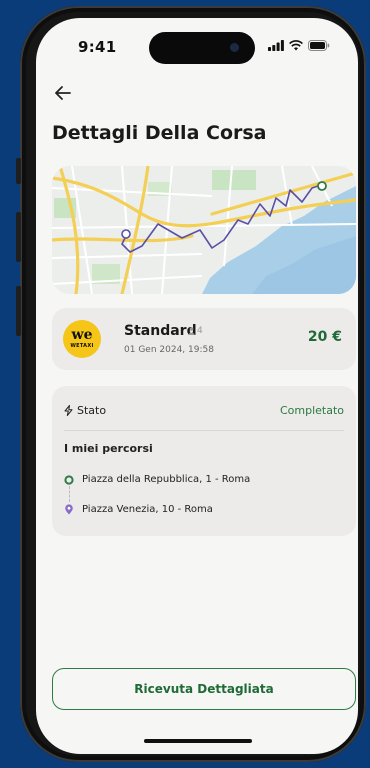  I want to click on dynamic-island, so click(202, 48).